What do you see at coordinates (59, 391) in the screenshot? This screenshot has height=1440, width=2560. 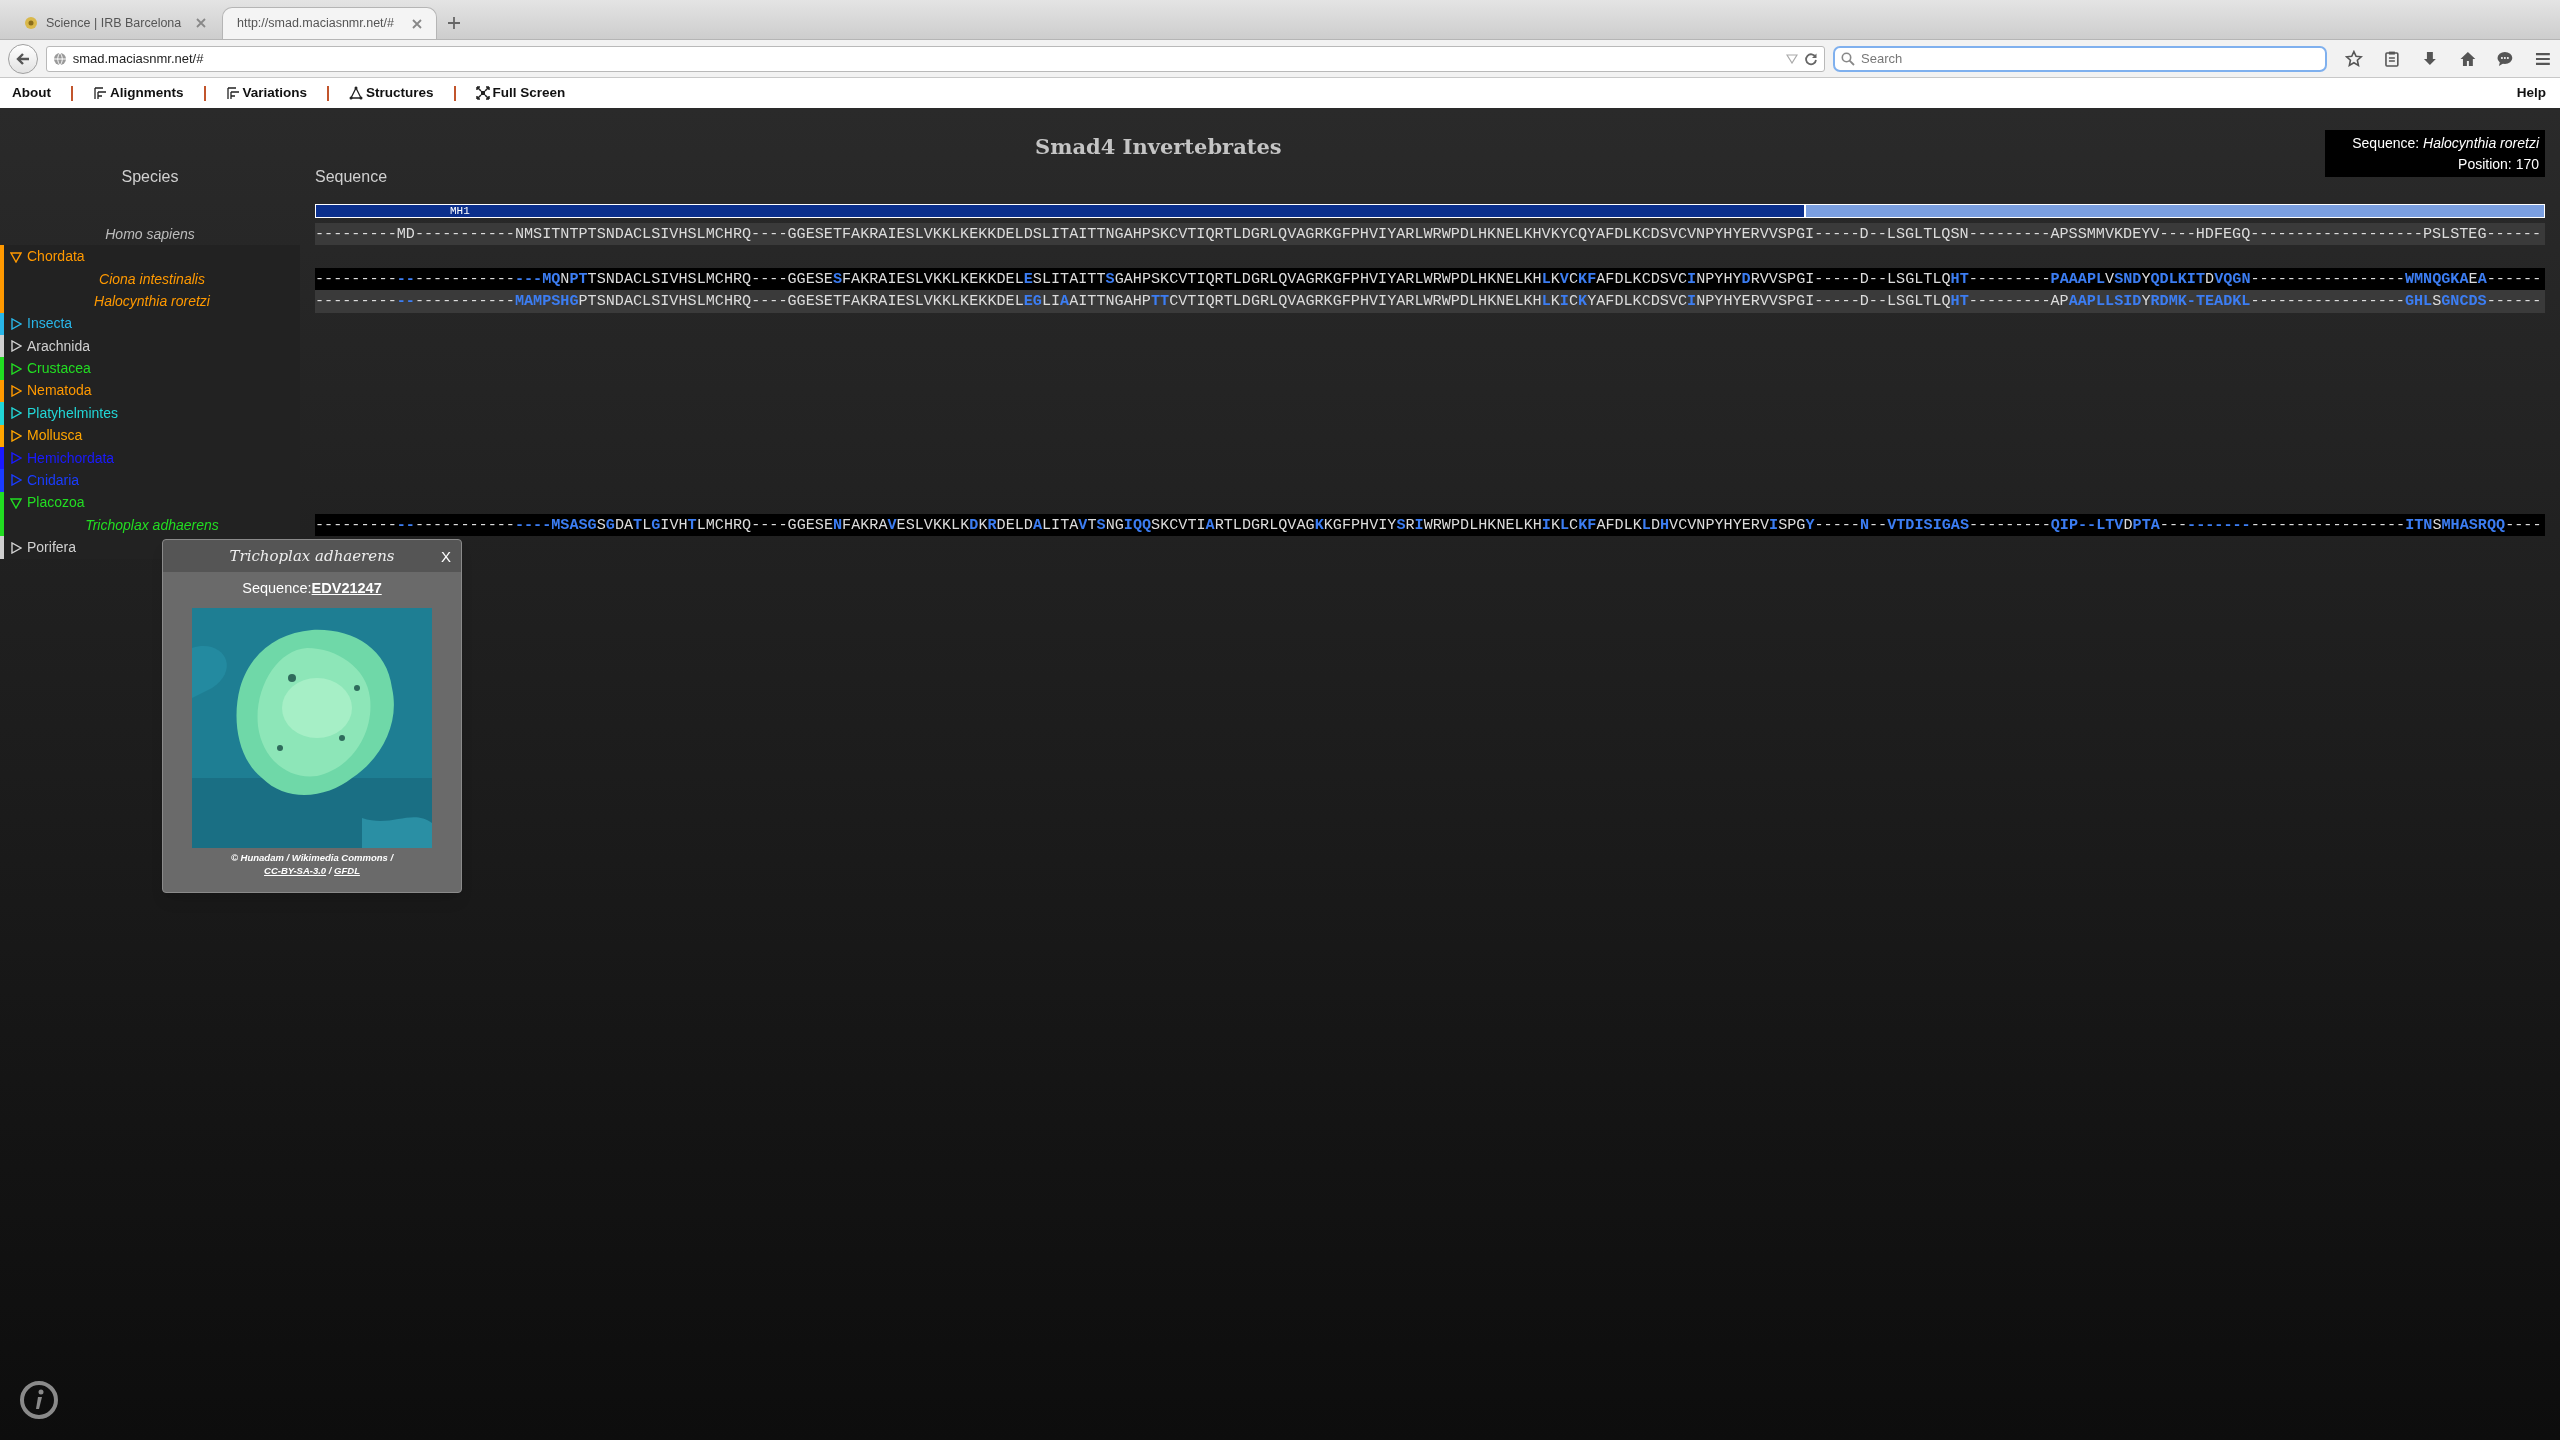 I see `group-name: Nematoda` at bounding box center [59, 391].